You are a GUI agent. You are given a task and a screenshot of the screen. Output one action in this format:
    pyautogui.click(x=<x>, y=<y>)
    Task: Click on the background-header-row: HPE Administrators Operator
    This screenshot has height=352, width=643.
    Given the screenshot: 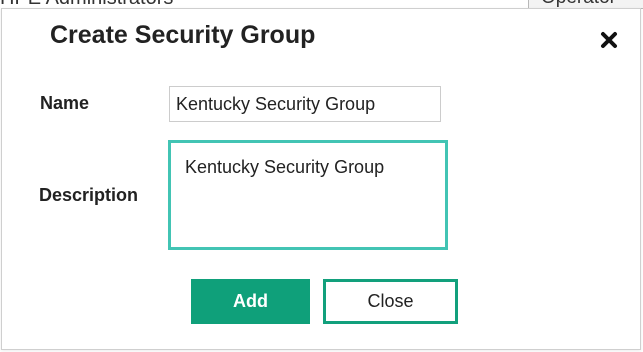 What is the action you would take?
    pyautogui.click(x=321, y=4)
    